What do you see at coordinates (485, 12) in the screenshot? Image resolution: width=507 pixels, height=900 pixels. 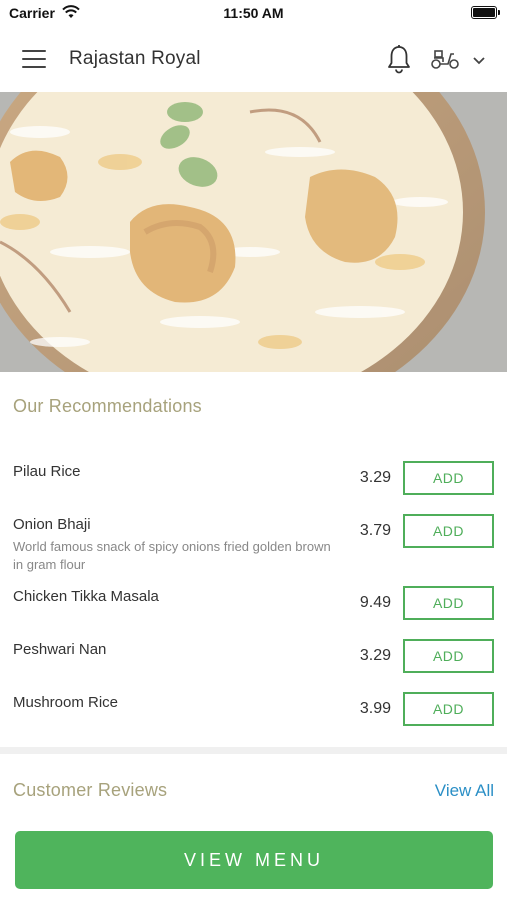 I see `battery-icon` at bounding box center [485, 12].